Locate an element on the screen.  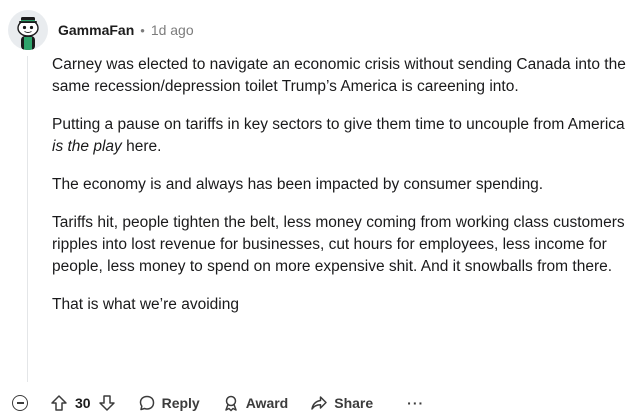
downvote-icon is located at coordinates (107, 403).